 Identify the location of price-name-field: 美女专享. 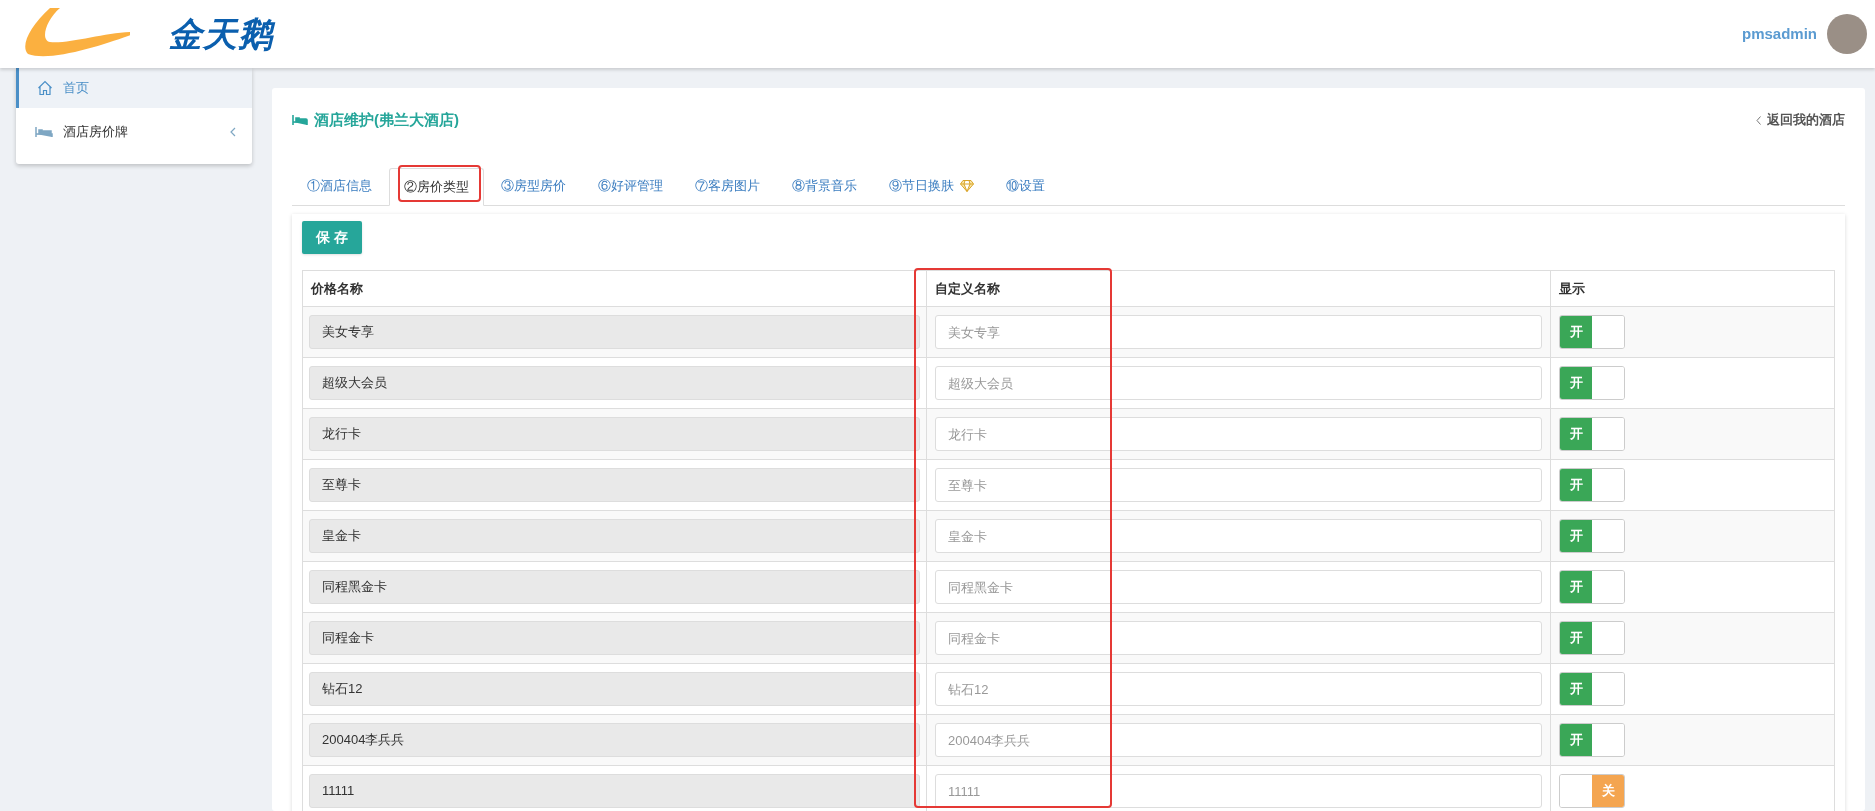
(614, 332).